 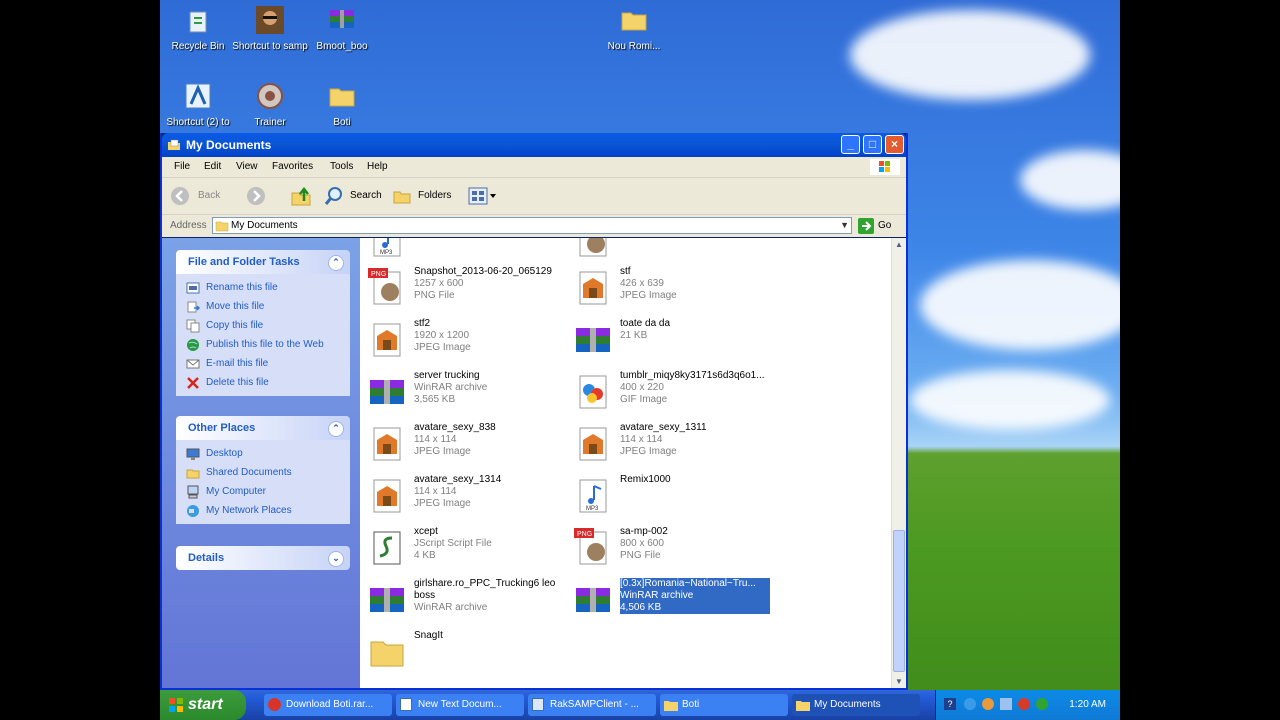 What do you see at coordinates (263, 306) in the screenshot?
I see `move-file-link: Move this file` at bounding box center [263, 306].